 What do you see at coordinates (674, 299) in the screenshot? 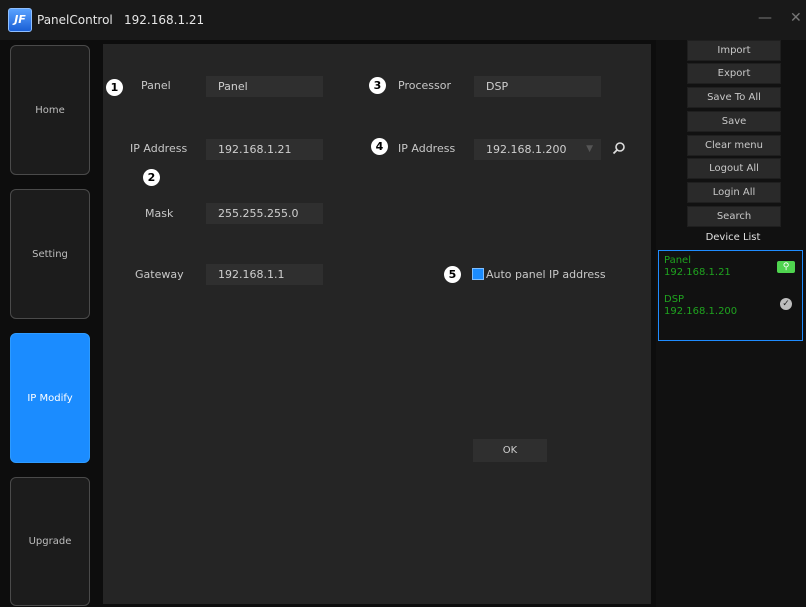
I see `device-name: DSP` at bounding box center [674, 299].